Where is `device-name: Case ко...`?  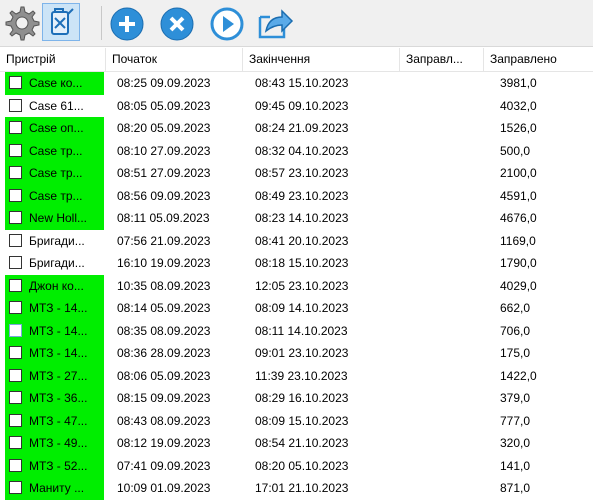
device-name: Case ко... is located at coordinates (56, 83).